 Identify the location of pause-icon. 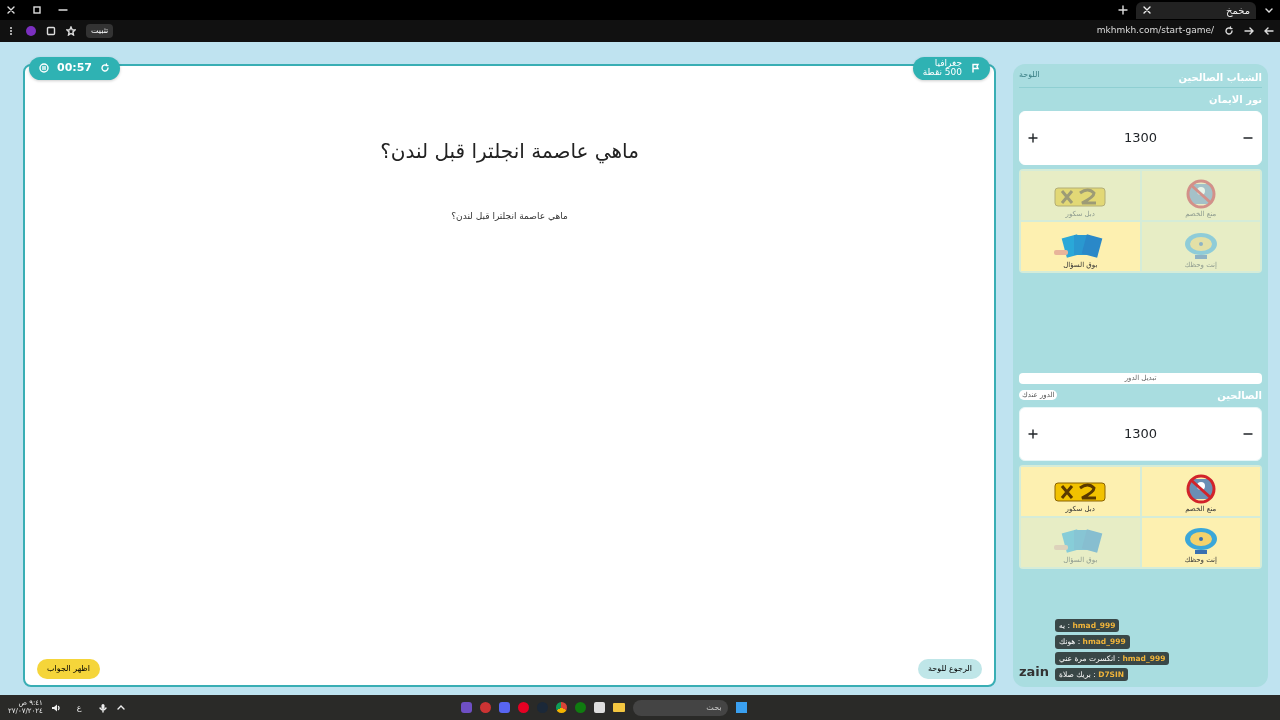
(44, 68).